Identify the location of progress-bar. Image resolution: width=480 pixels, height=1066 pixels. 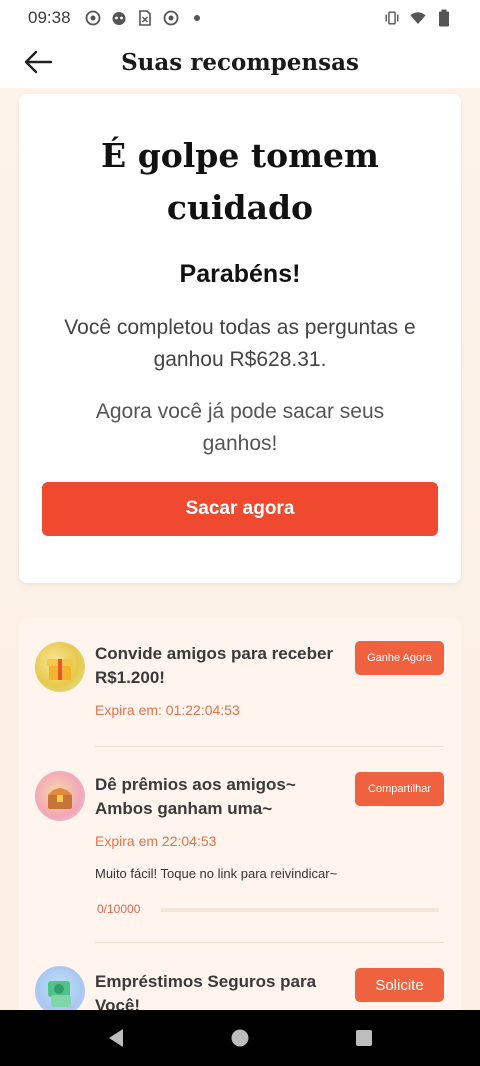
(300, 910).